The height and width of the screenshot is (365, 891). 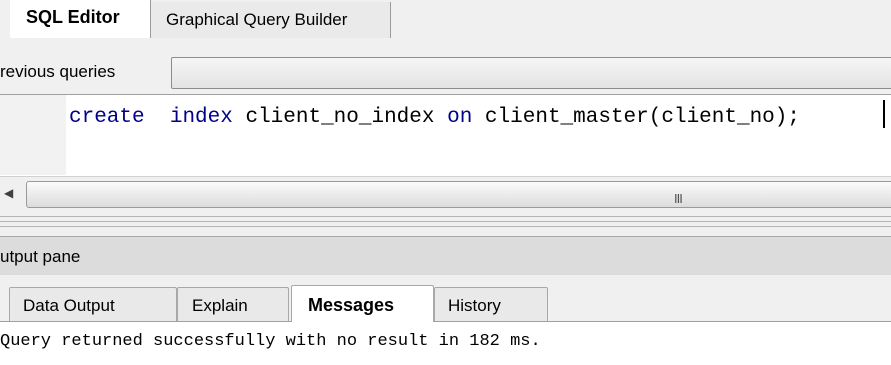 What do you see at coordinates (340, 117) in the screenshot?
I see `code-identifier-index-name: client_no_index` at bounding box center [340, 117].